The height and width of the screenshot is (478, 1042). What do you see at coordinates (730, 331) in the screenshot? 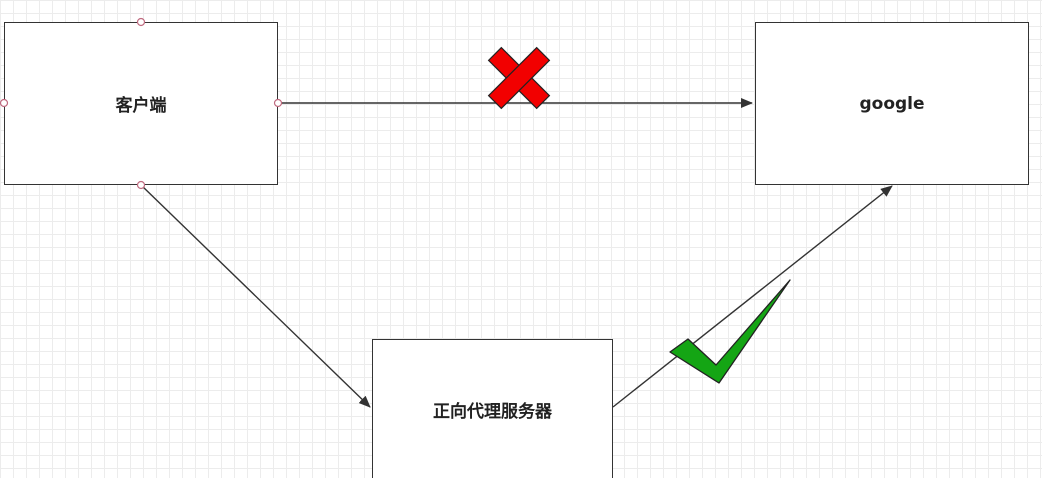
I see `check-mark-icon` at bounding box center [730, 331].